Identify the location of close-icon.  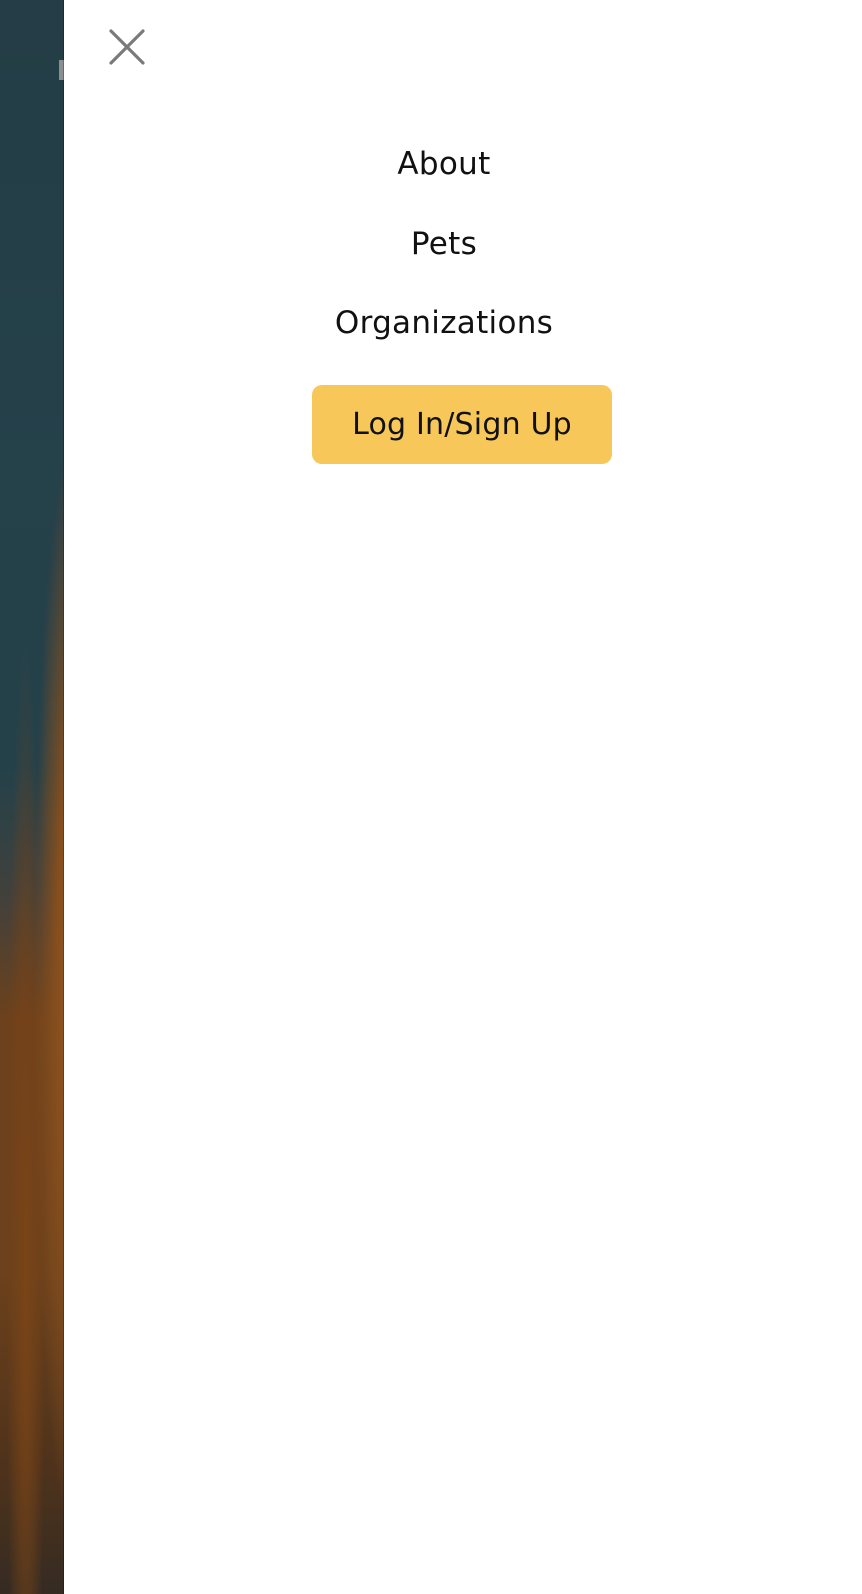
(127, 47).